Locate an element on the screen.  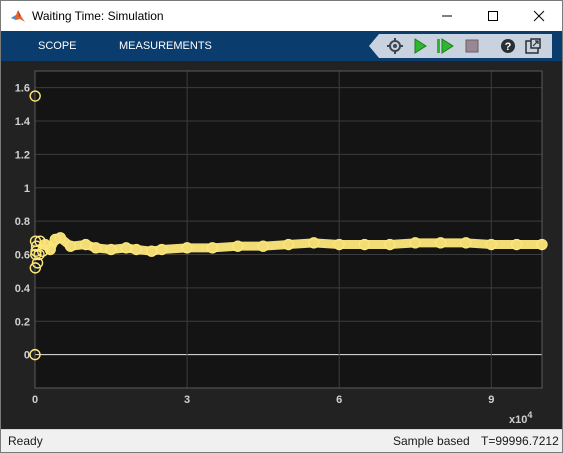
x-tick-label: 9 is located at coordinates (491, 400).